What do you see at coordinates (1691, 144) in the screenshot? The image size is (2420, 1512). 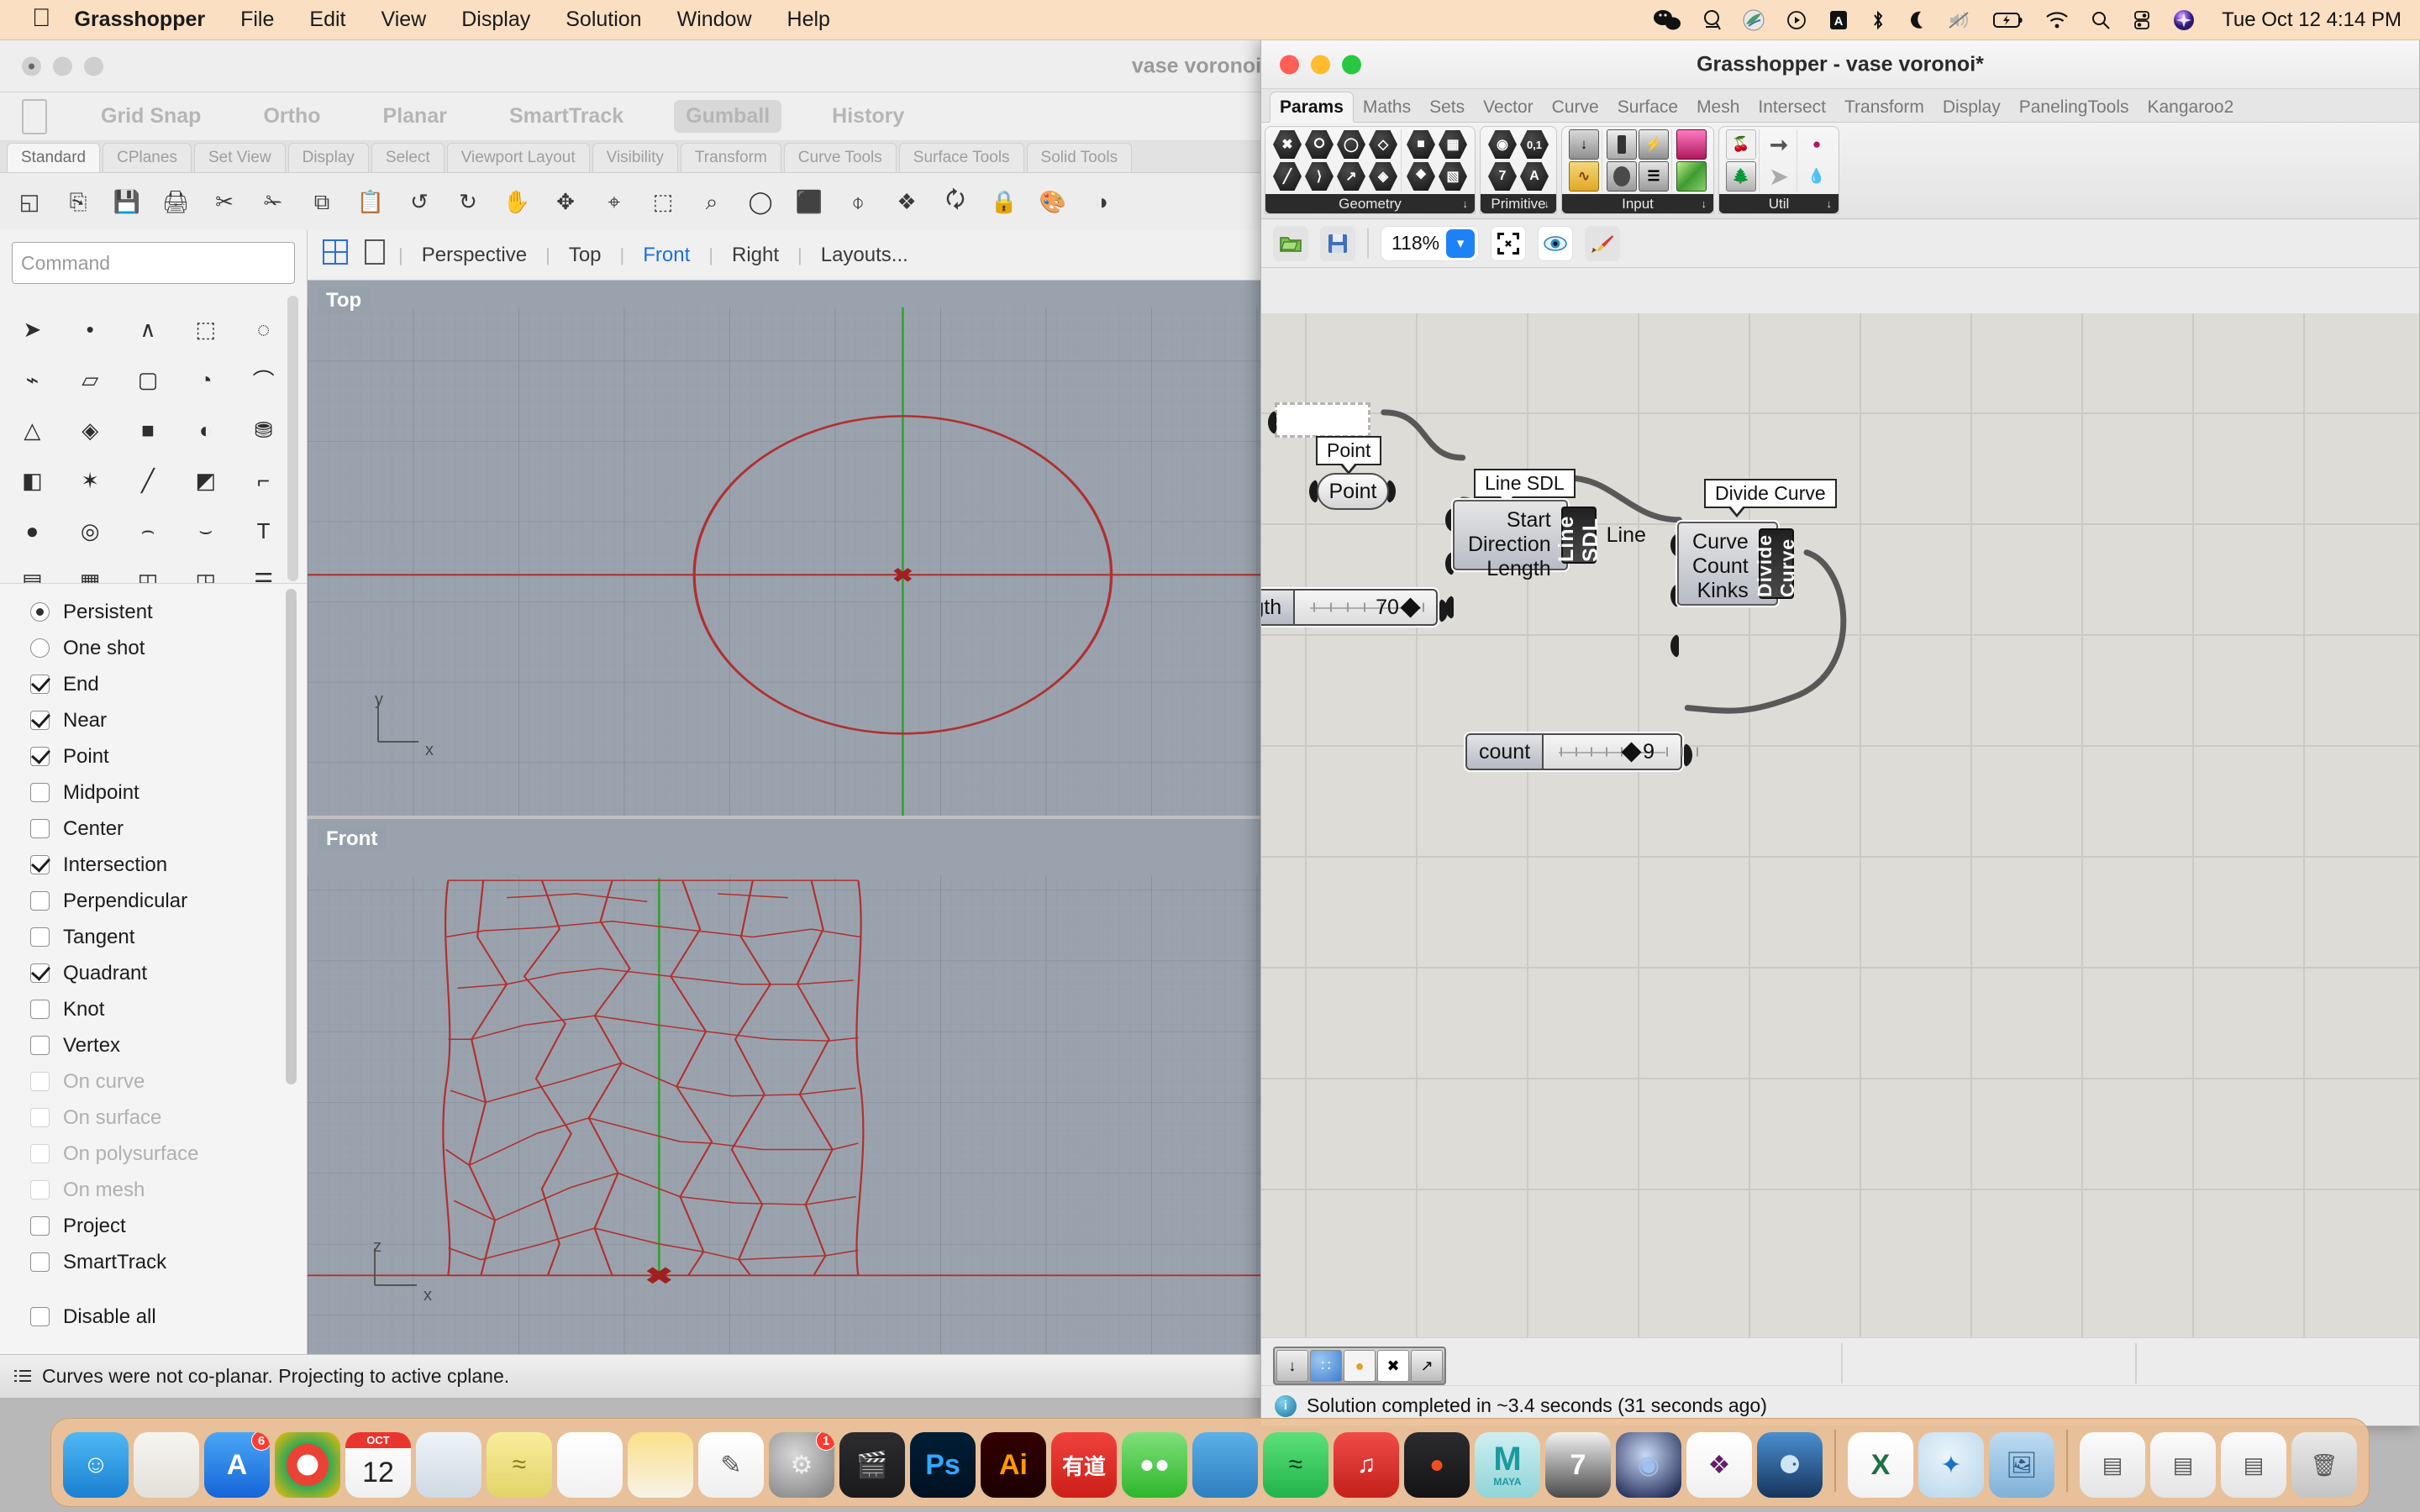 I see `colour-swatch-icon` at bounding box center [1691, 144].